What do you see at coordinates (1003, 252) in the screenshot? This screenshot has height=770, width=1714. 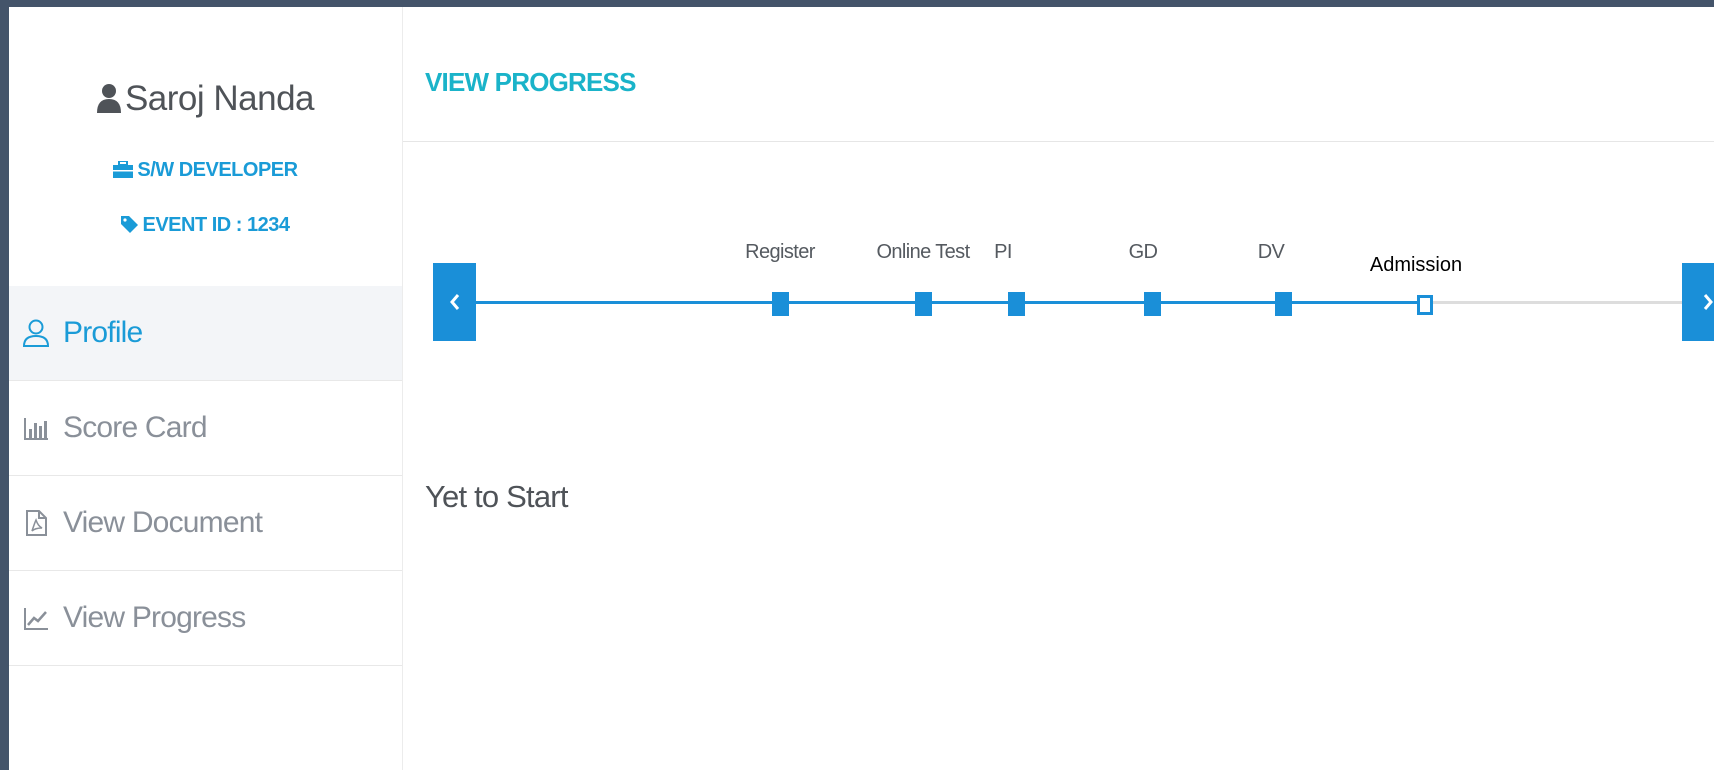 I see `step-label-pi: PI` at bounding box center [1003, 252].